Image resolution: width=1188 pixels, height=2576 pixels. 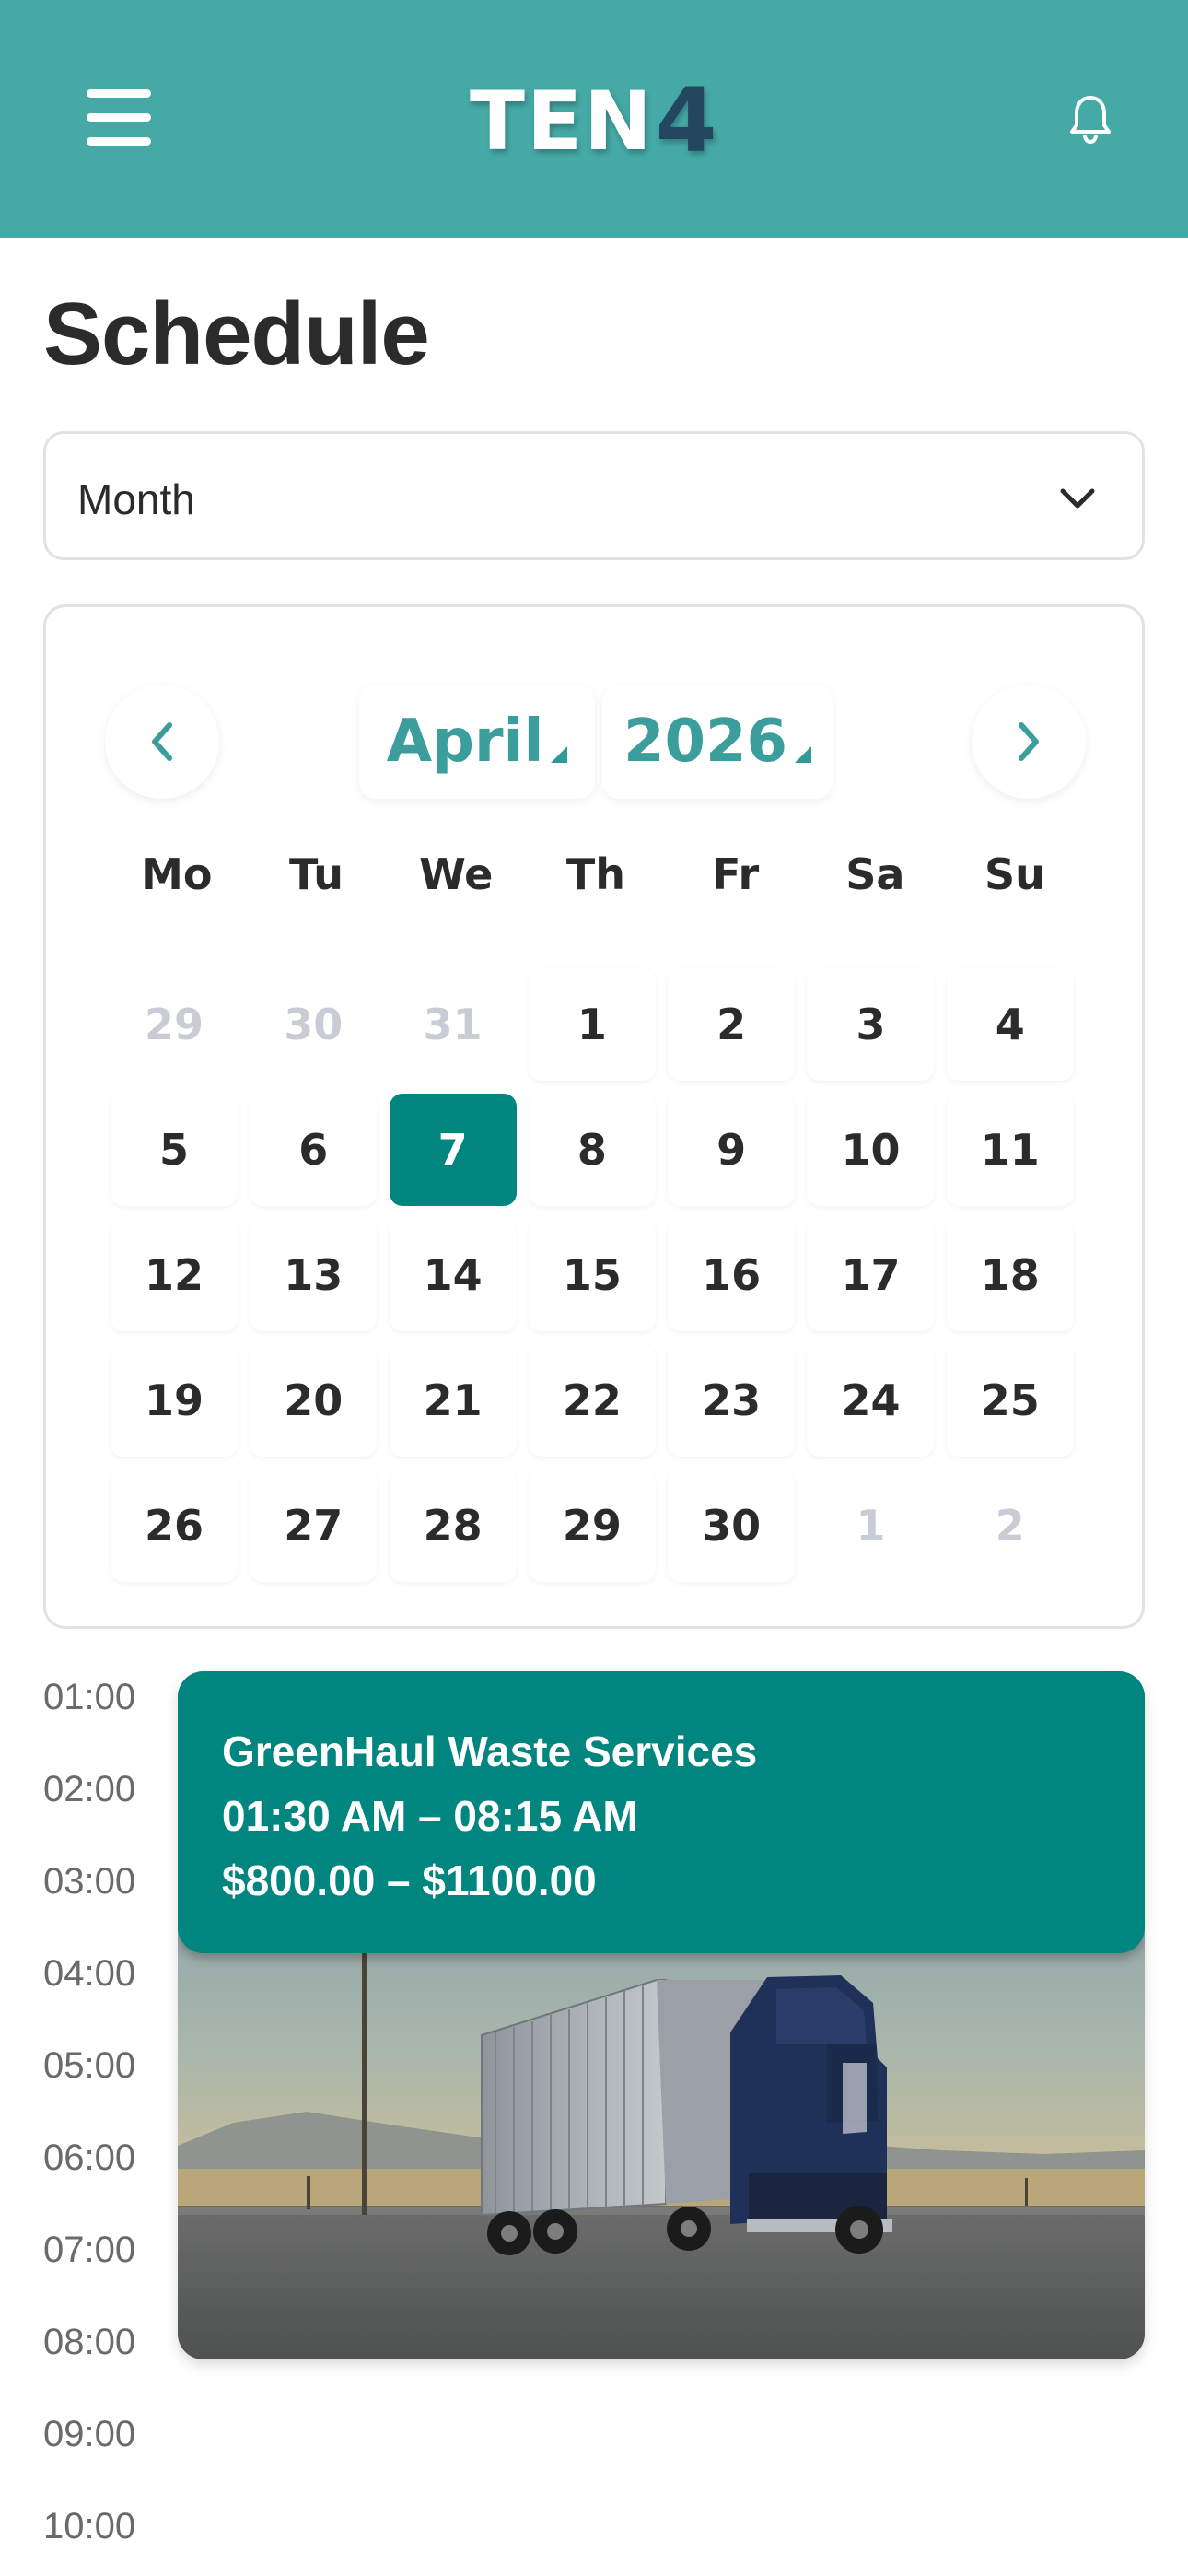 What do you see at coordinates (1010, 1275) in the screenshot?
I see `calendar-day: 18` at bounding box center [1010, 1275].